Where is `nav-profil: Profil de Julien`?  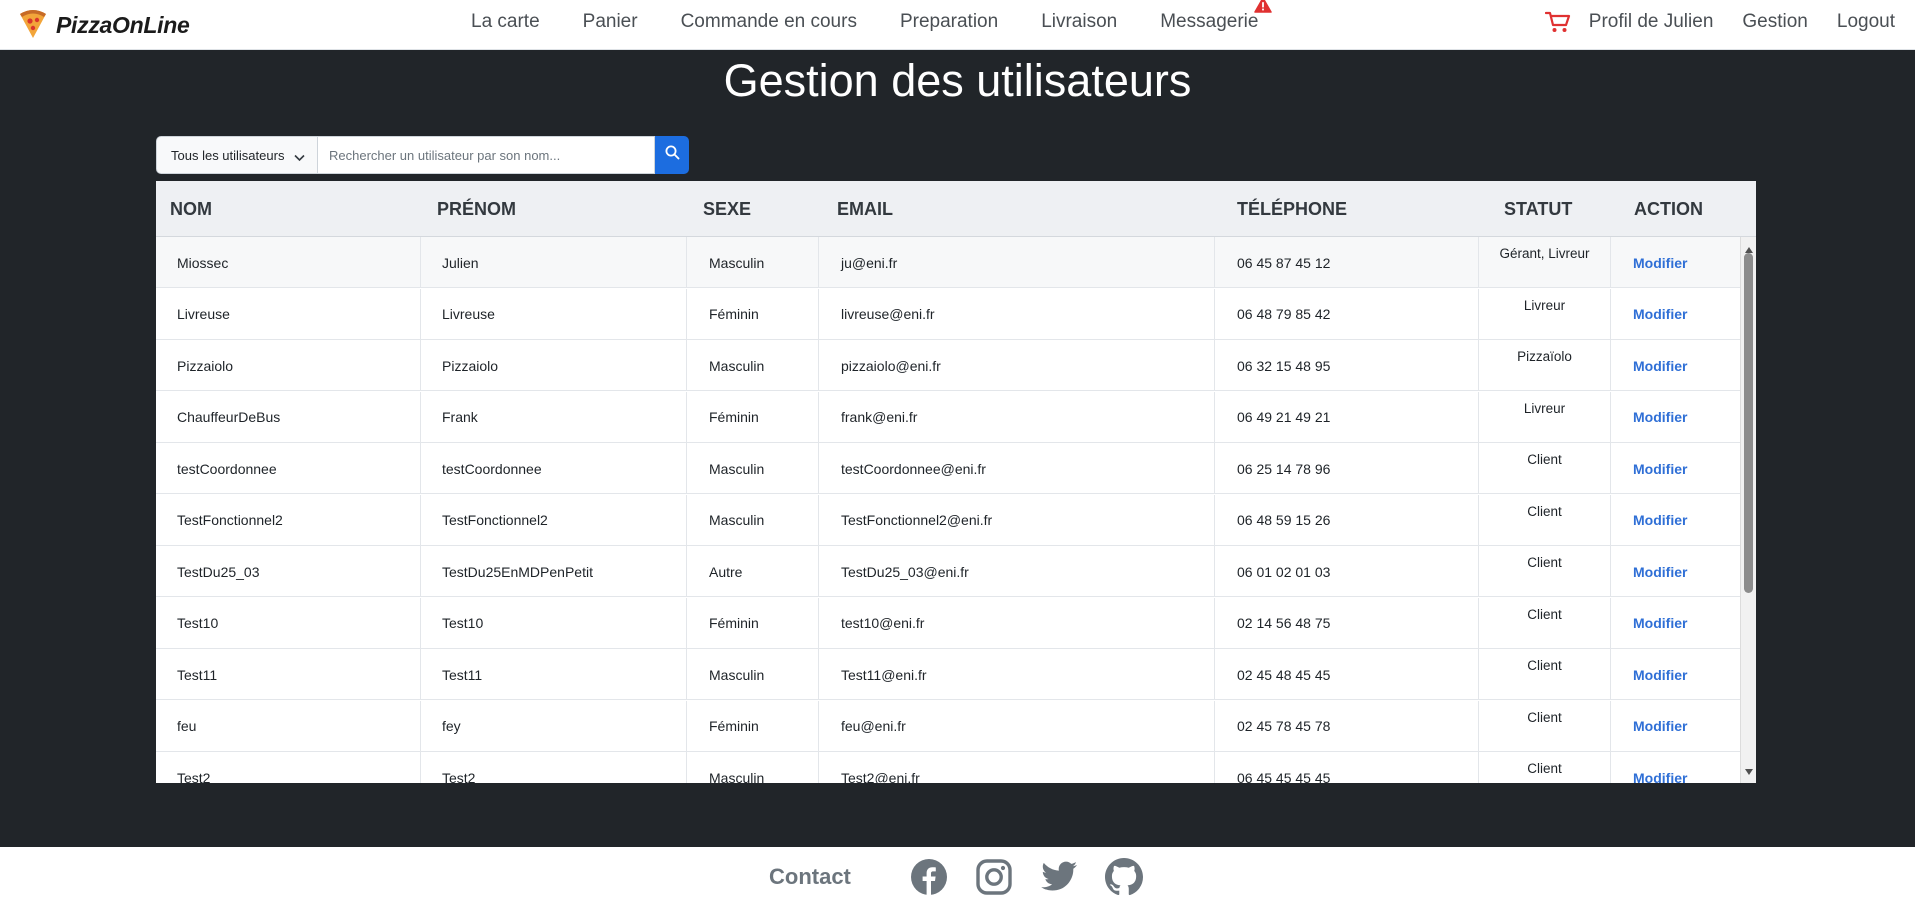
nav-profil: Profil de Julien is located at coordinates (1651, 22).